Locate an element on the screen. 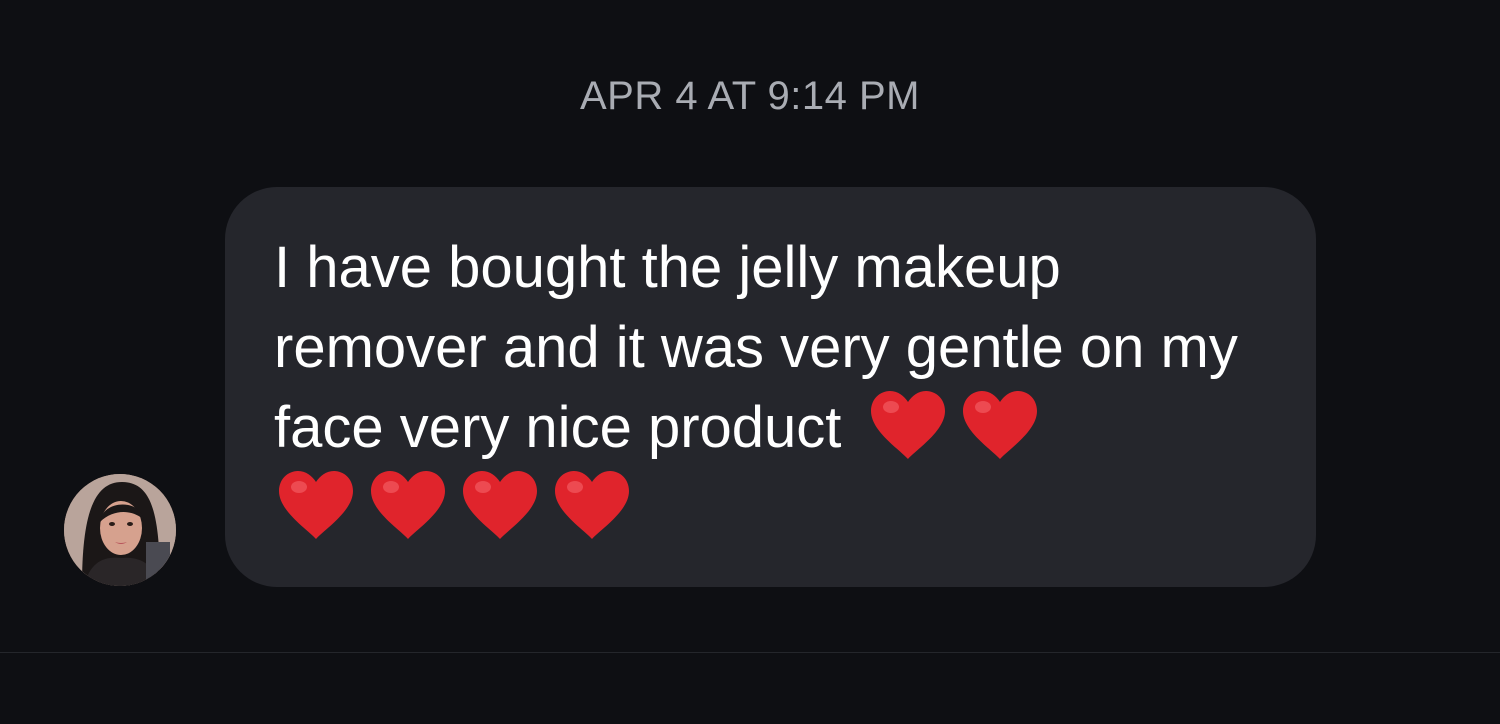  emoji-row is located at coordinates (461, 507).